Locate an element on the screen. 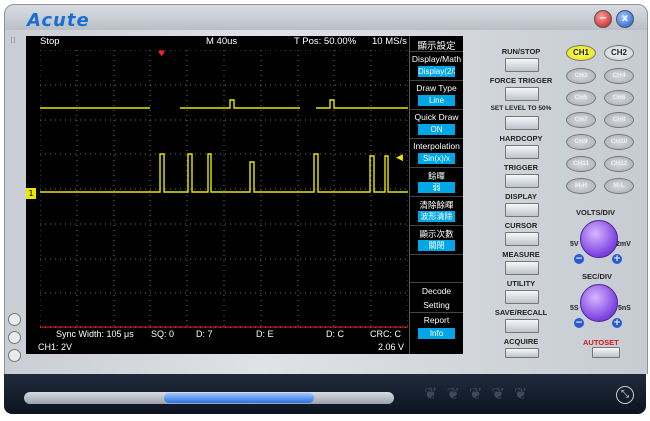 Image resolution: width=650 pixels, height=421 pixels. display-label: DISPLAY is located at coordinates (521, 196).